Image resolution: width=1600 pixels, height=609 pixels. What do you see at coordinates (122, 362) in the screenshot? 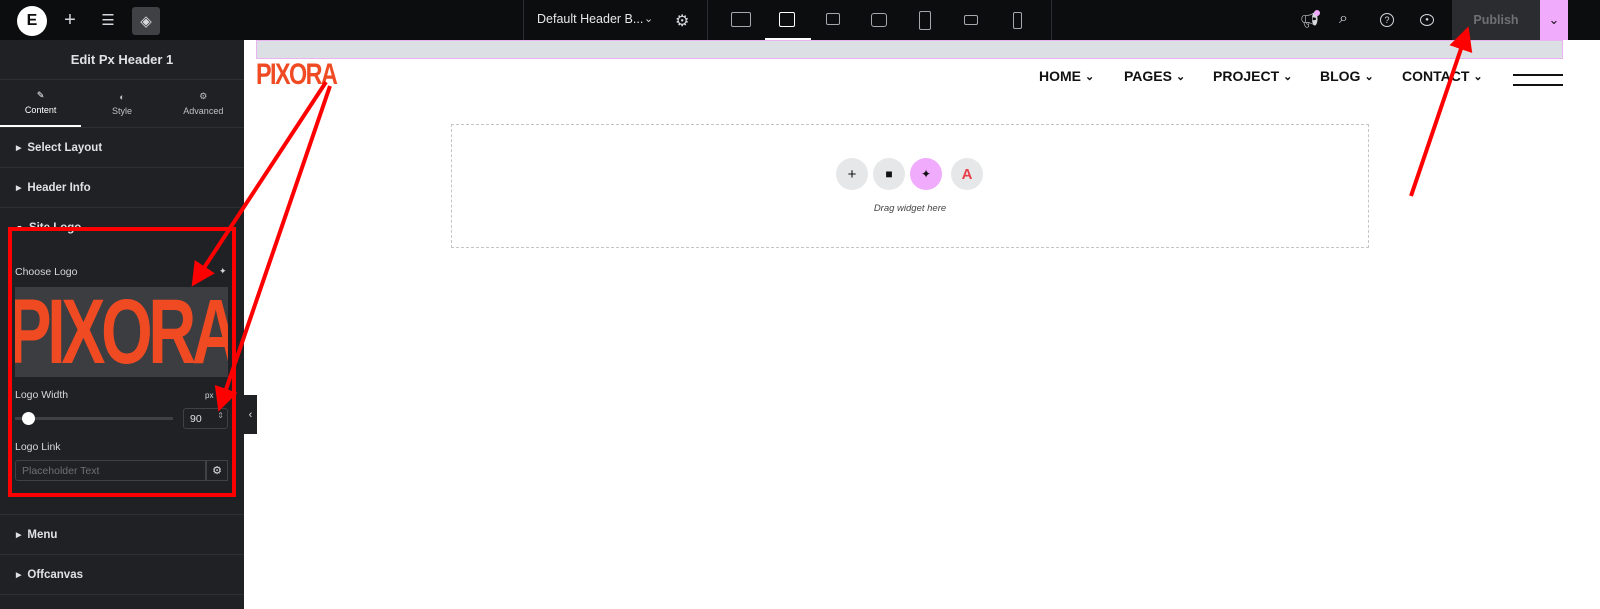
I see `highlight-box` at bounding box center [122, 362].